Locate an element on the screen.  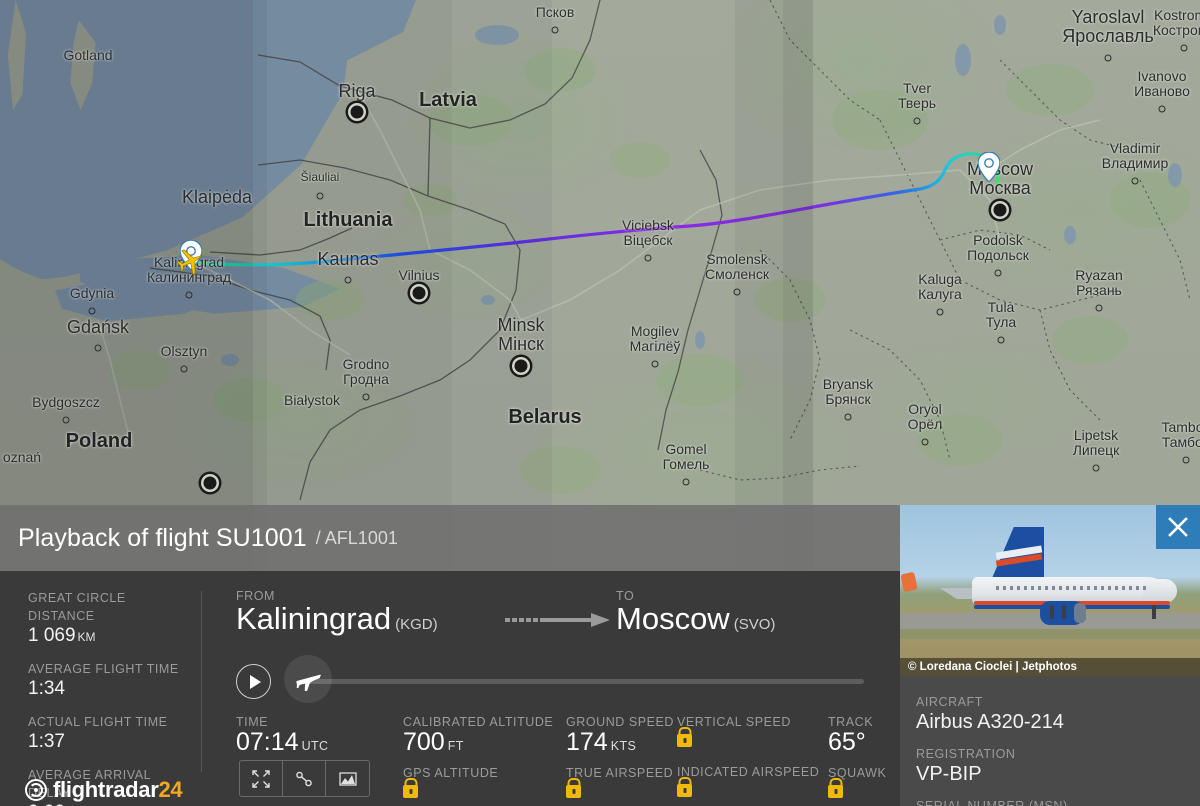
stat-label: GREAT CIRCLE DISTANCE is located at coordinates (77, 607).